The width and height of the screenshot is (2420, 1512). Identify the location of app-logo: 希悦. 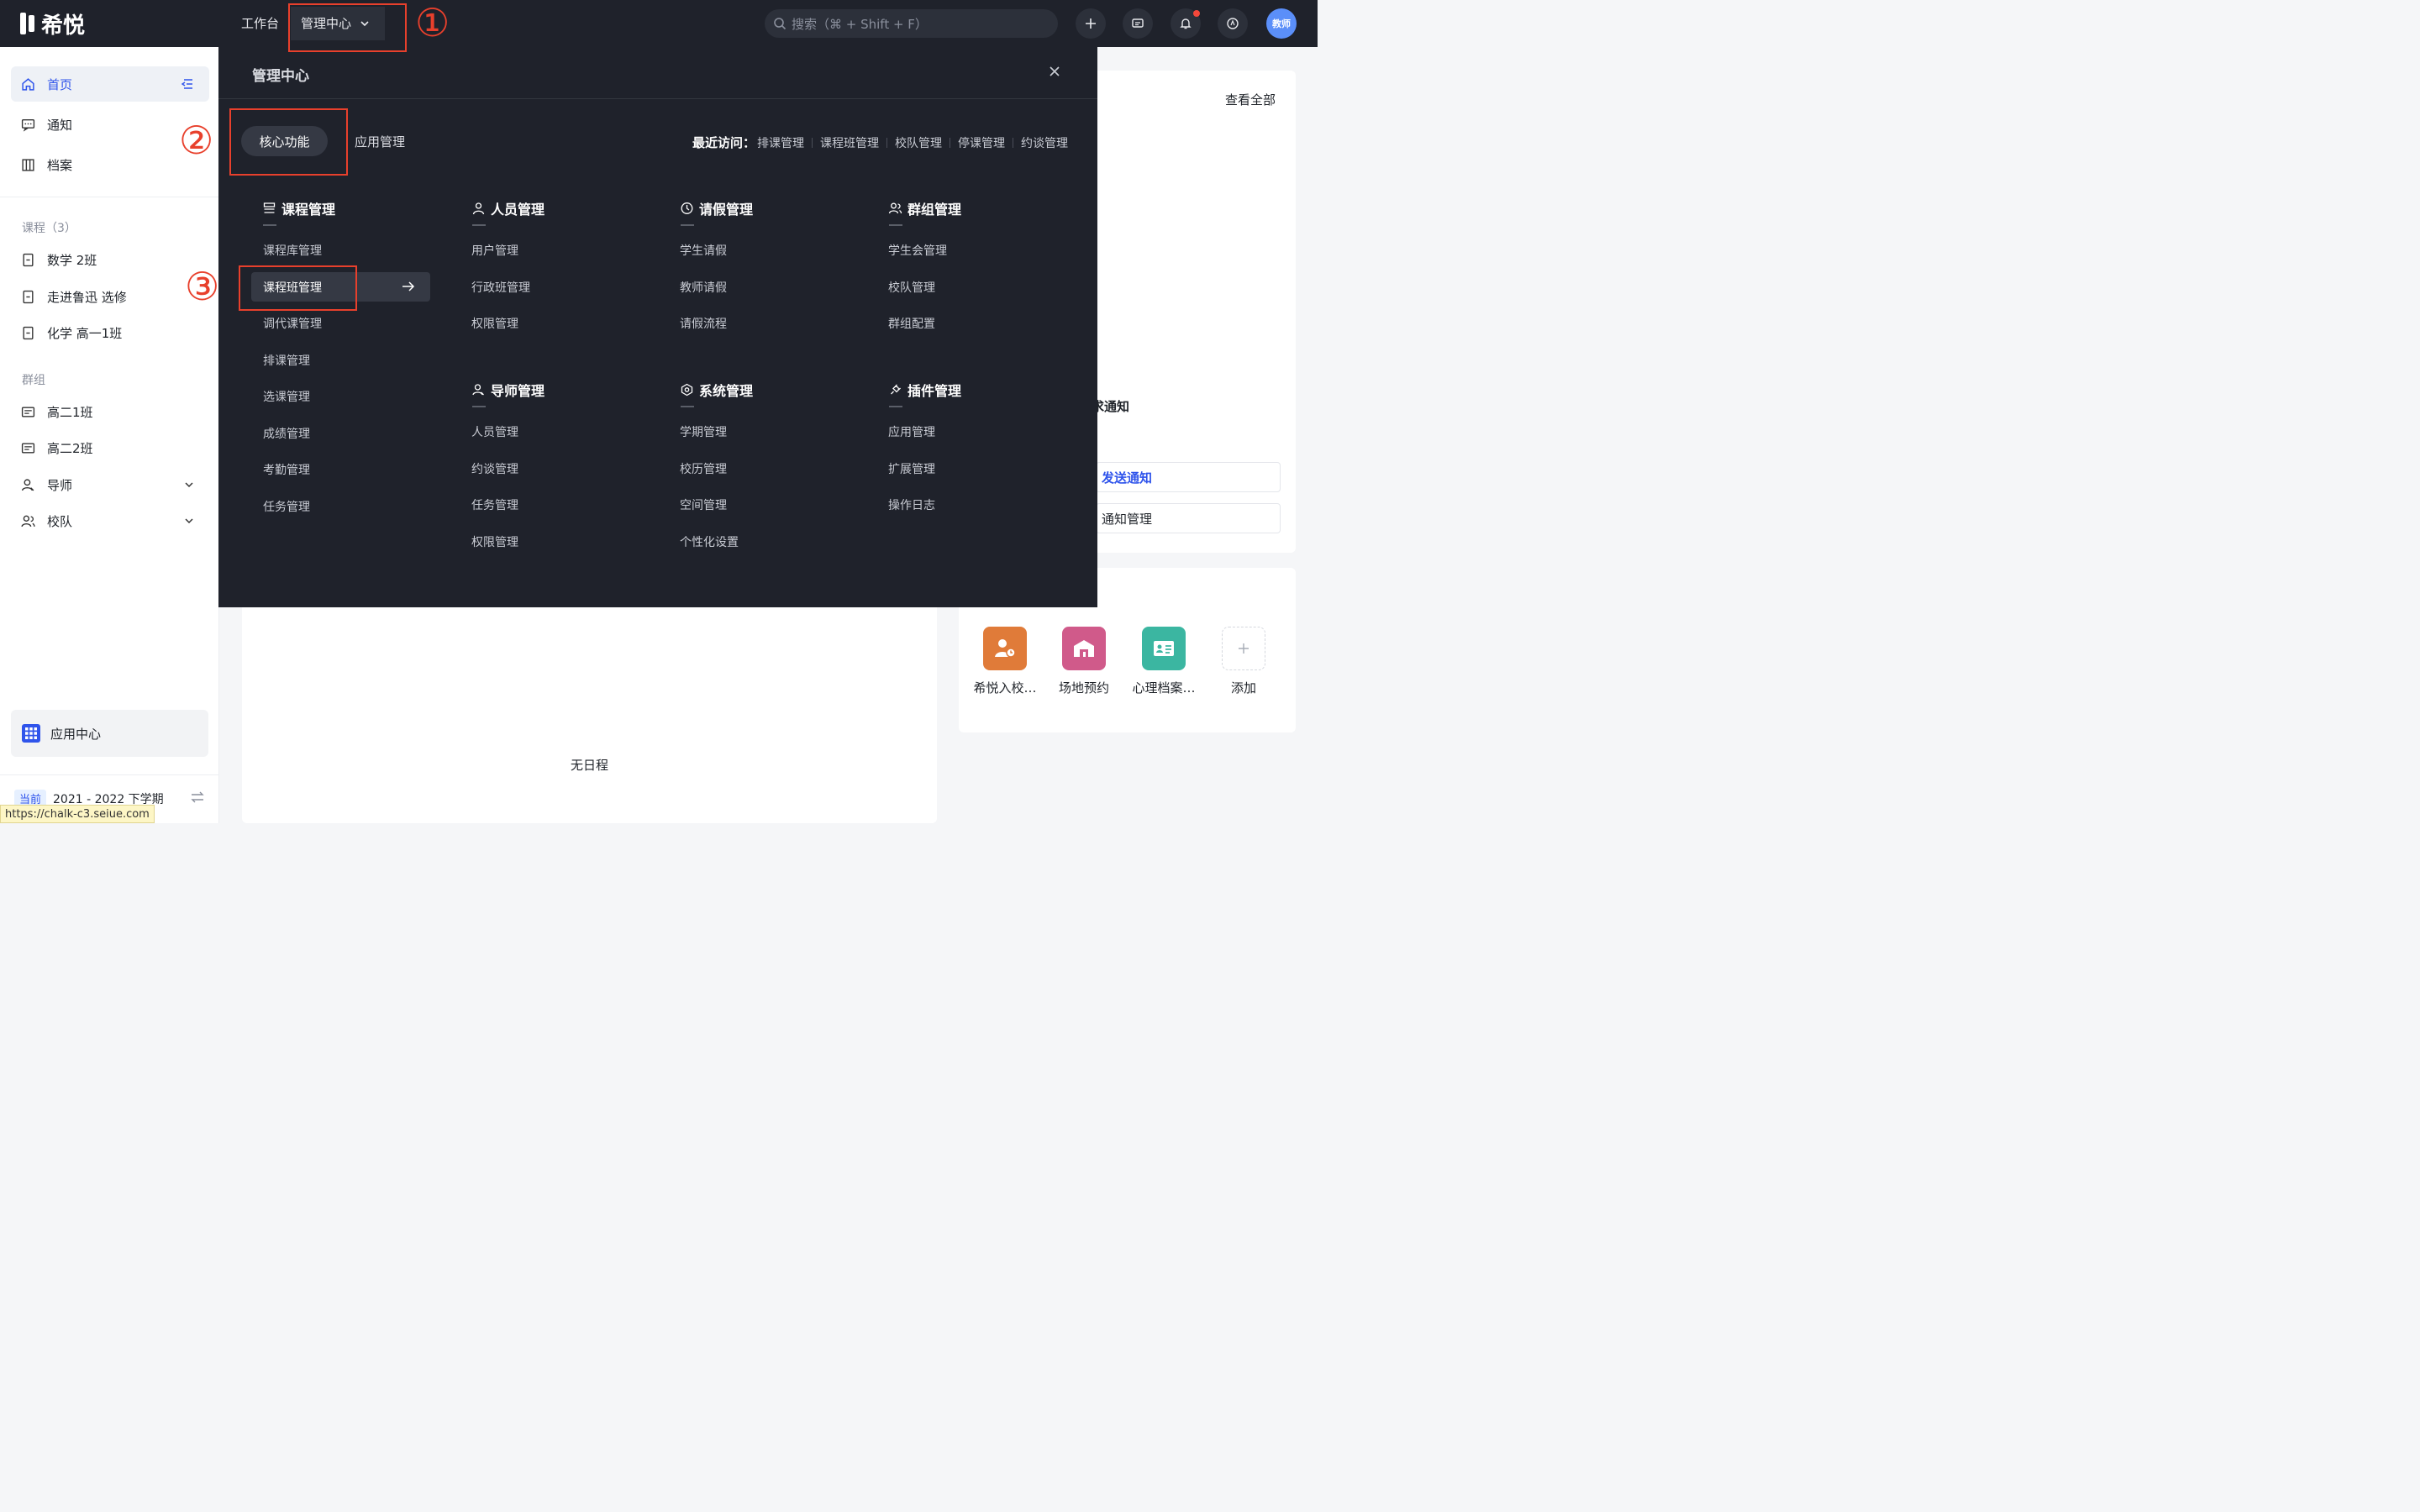
(53, 24).